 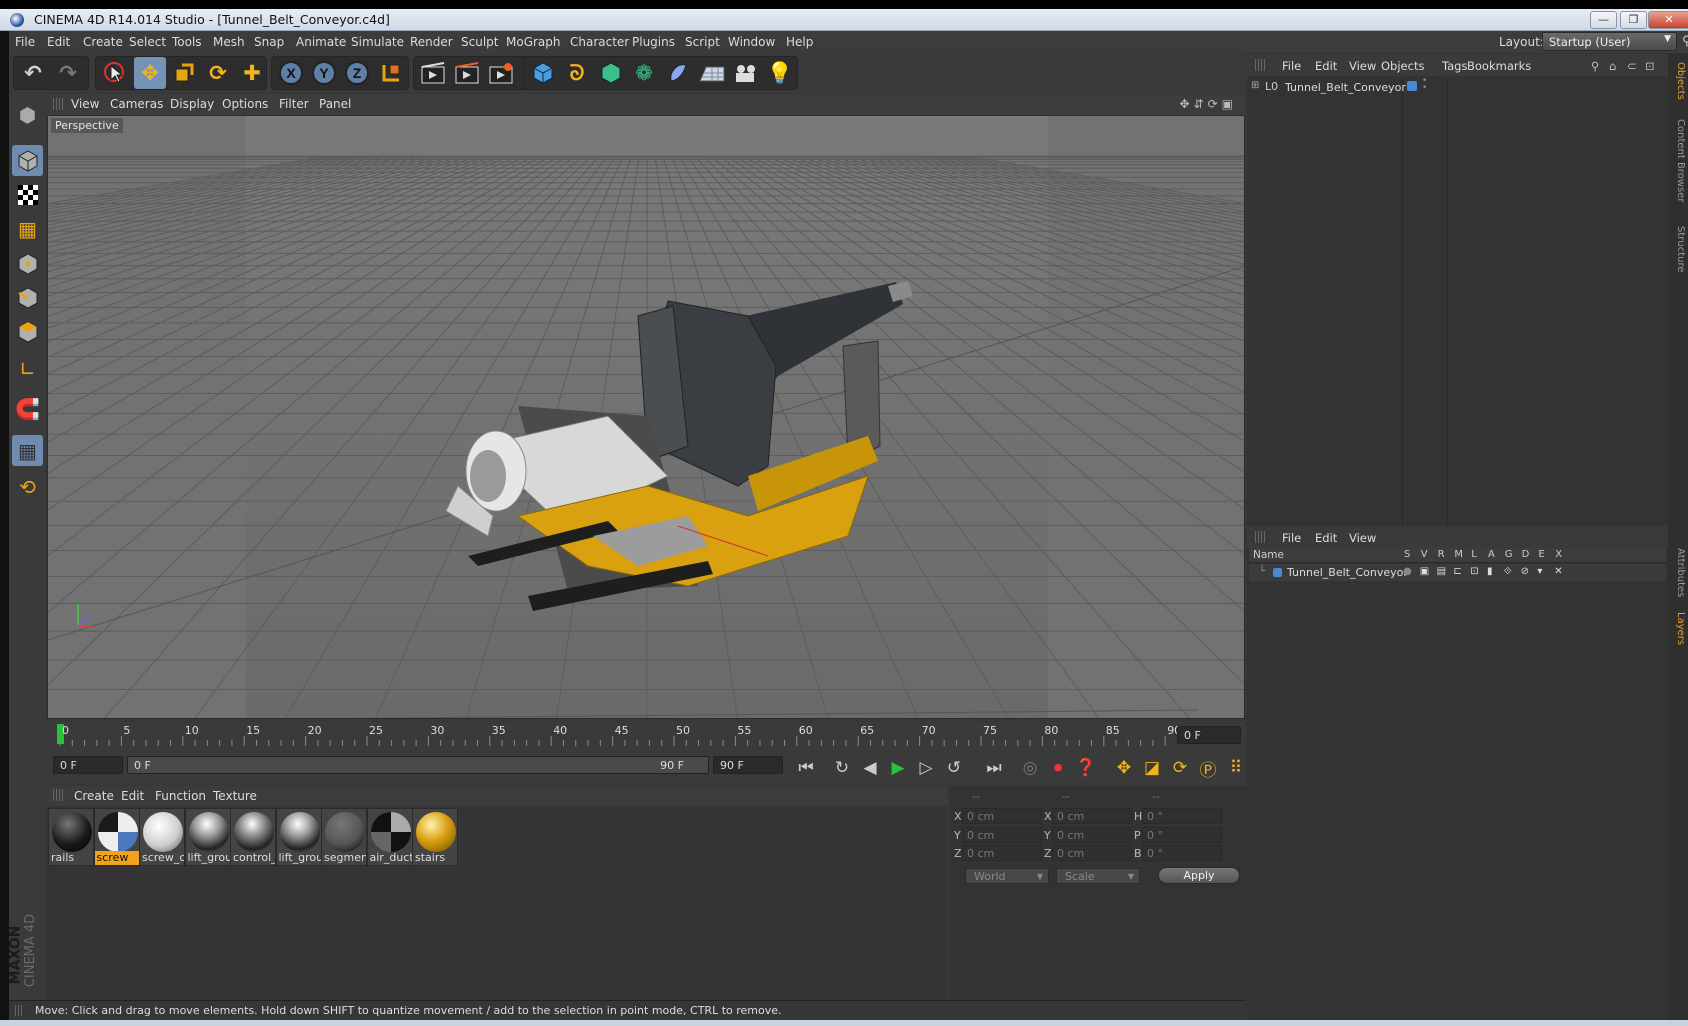 What do you see at coordinates (1458, 554) in the screenshot?
I see `layer-flag-header: M` at bounding box center [1458, 554].